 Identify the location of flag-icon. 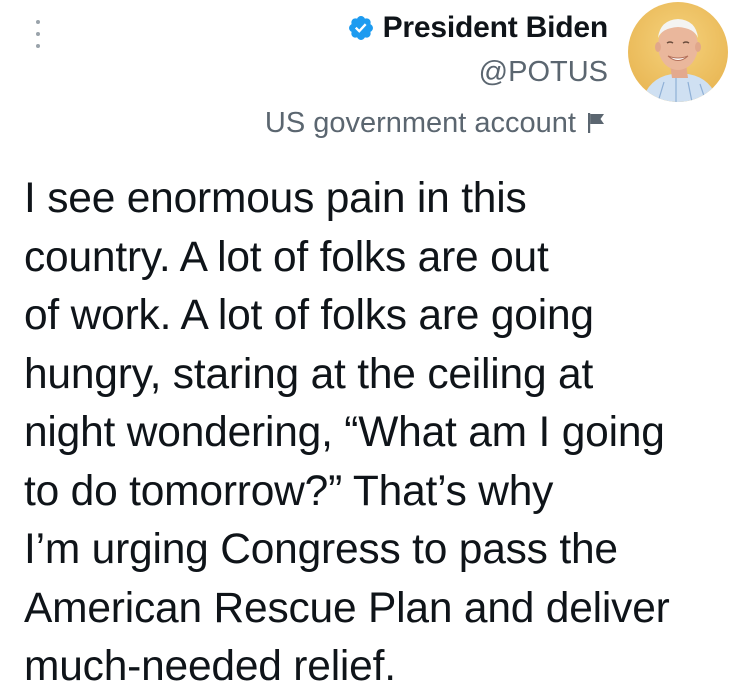
(596, 123).